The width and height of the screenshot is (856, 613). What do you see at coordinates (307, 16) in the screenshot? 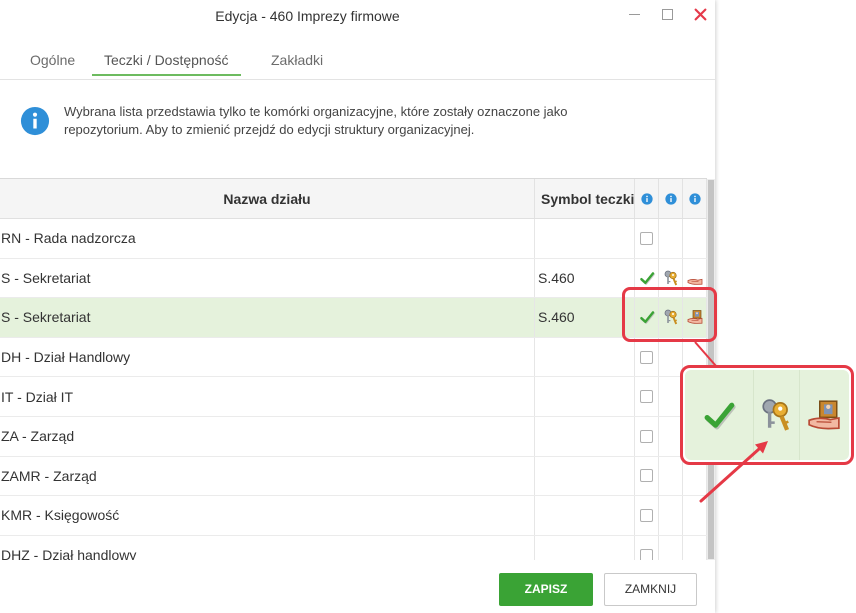
I see `dialog-title: Edycja - 460 Imprezy firmowe` at bounding box center [307, 16].